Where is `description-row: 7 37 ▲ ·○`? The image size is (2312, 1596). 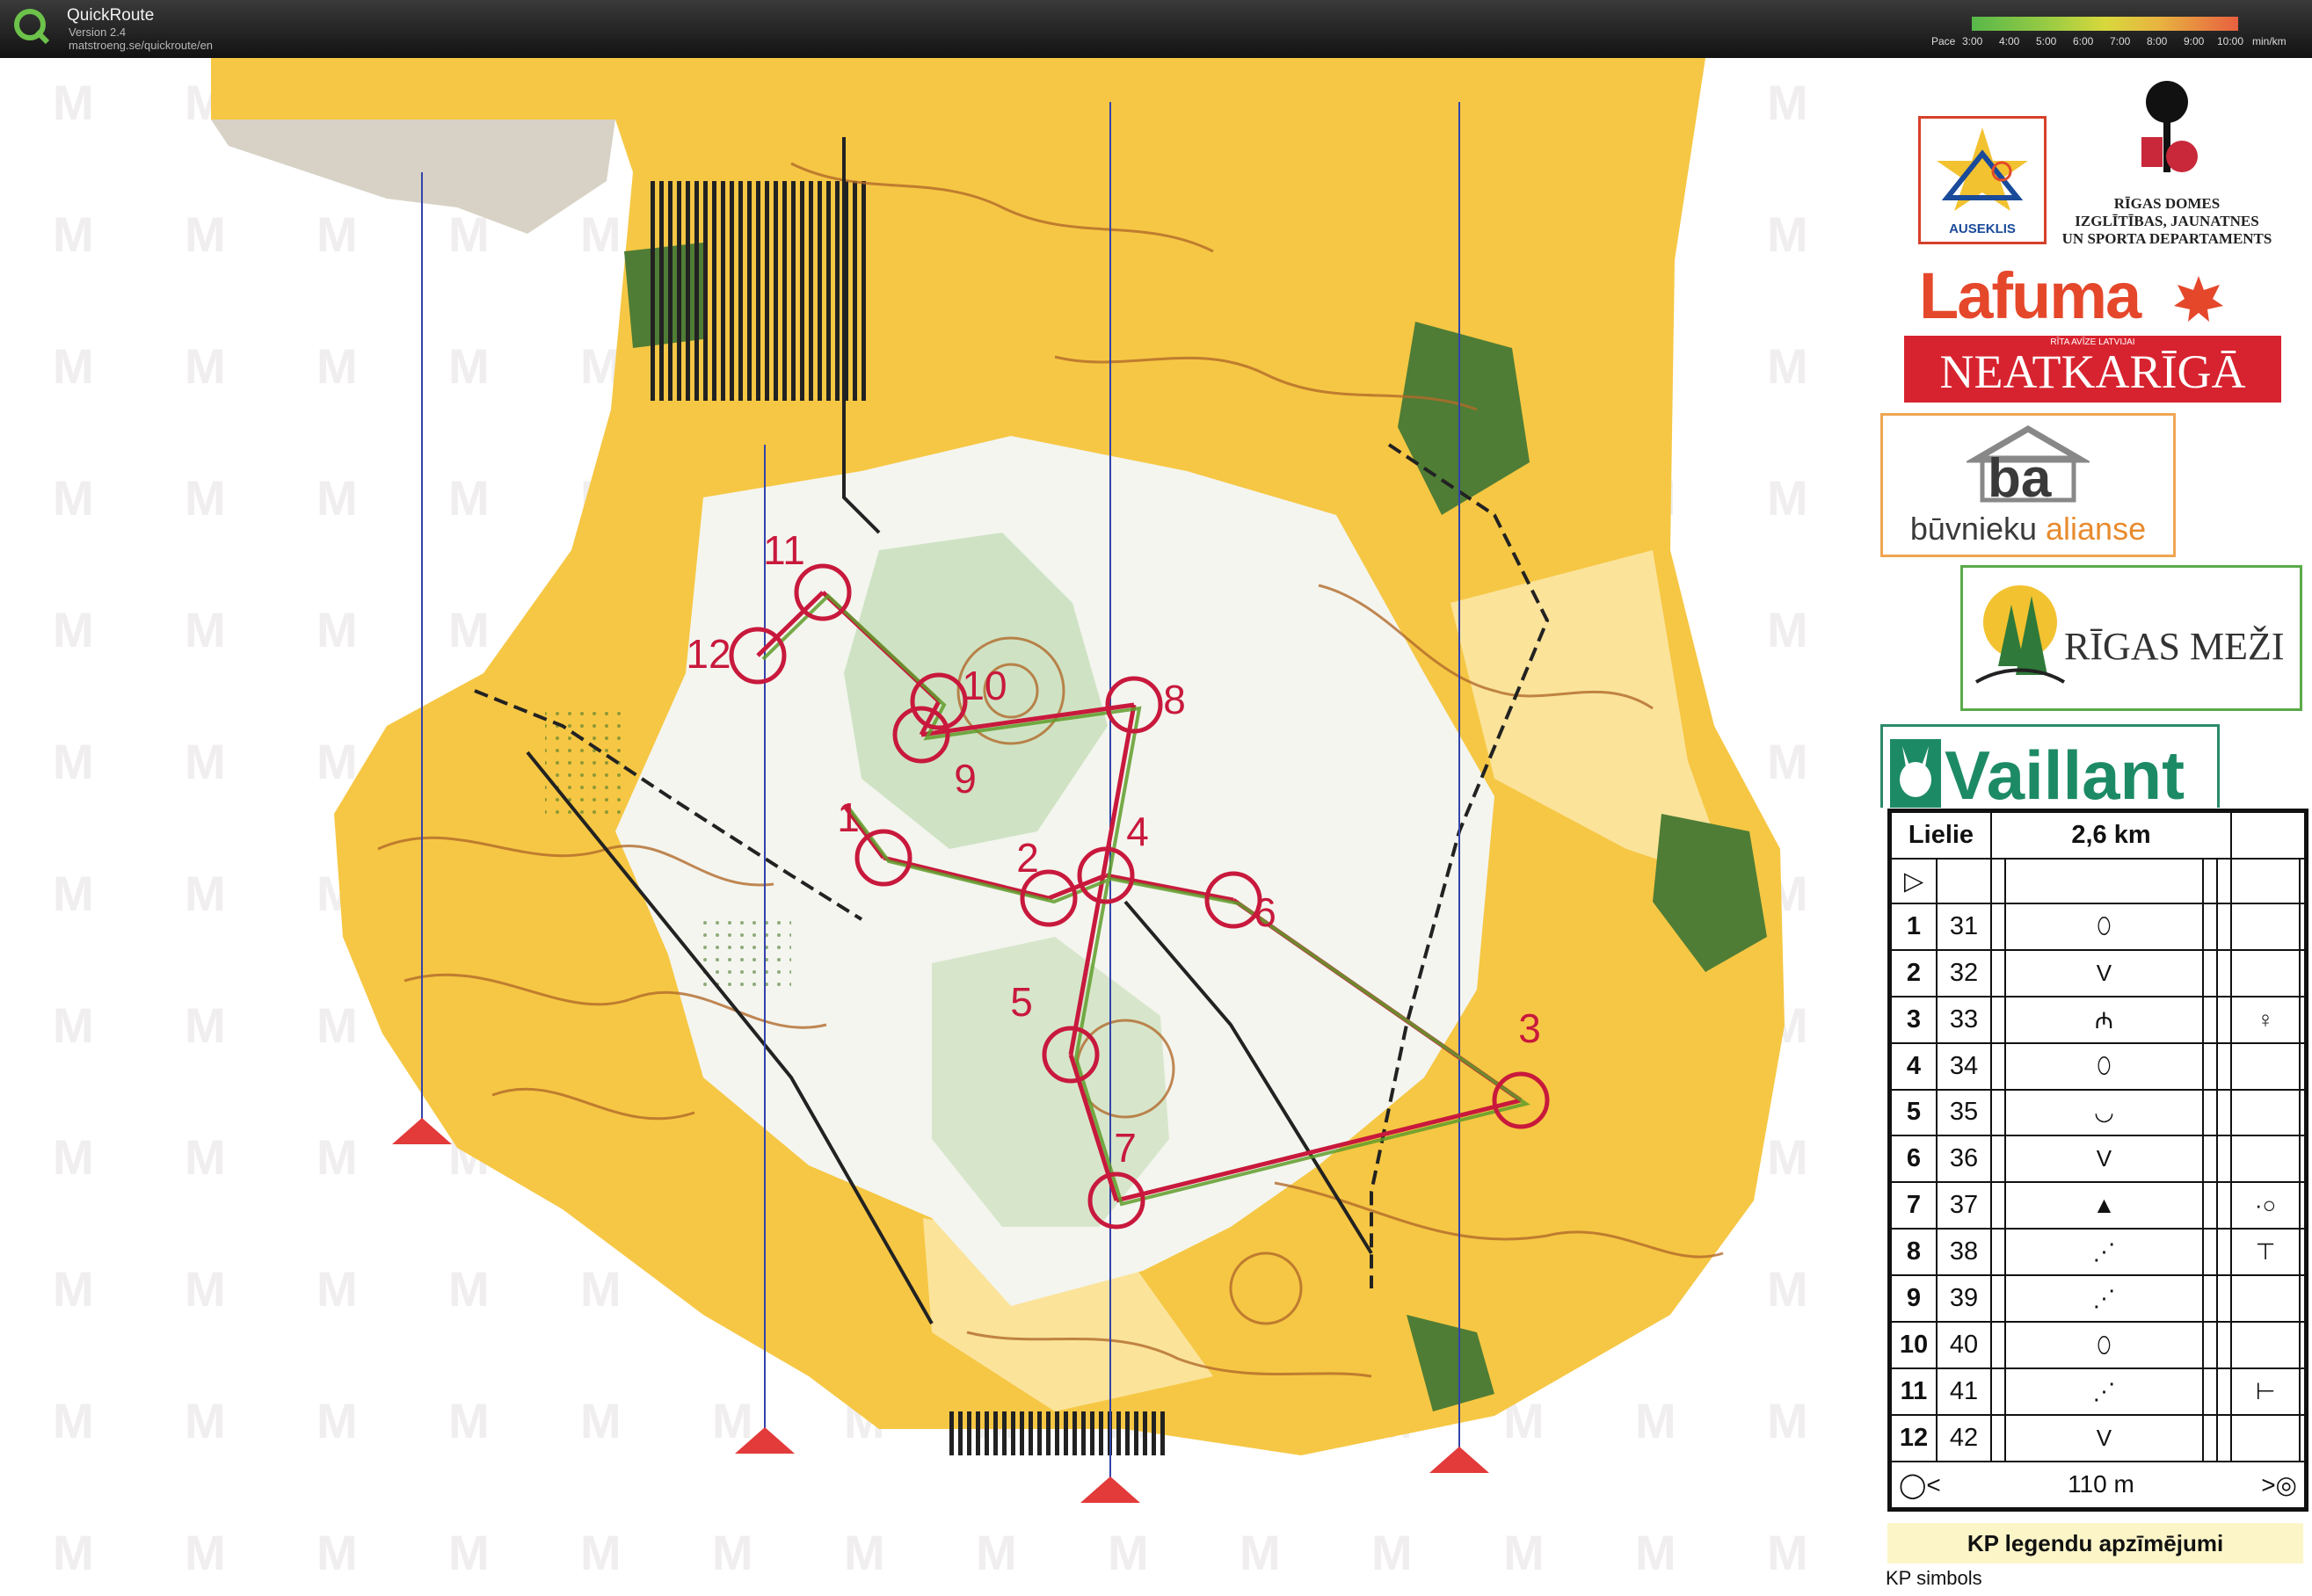
description-row: 7 37 ▲ ·○ is located at coordinates (2098, 1205).